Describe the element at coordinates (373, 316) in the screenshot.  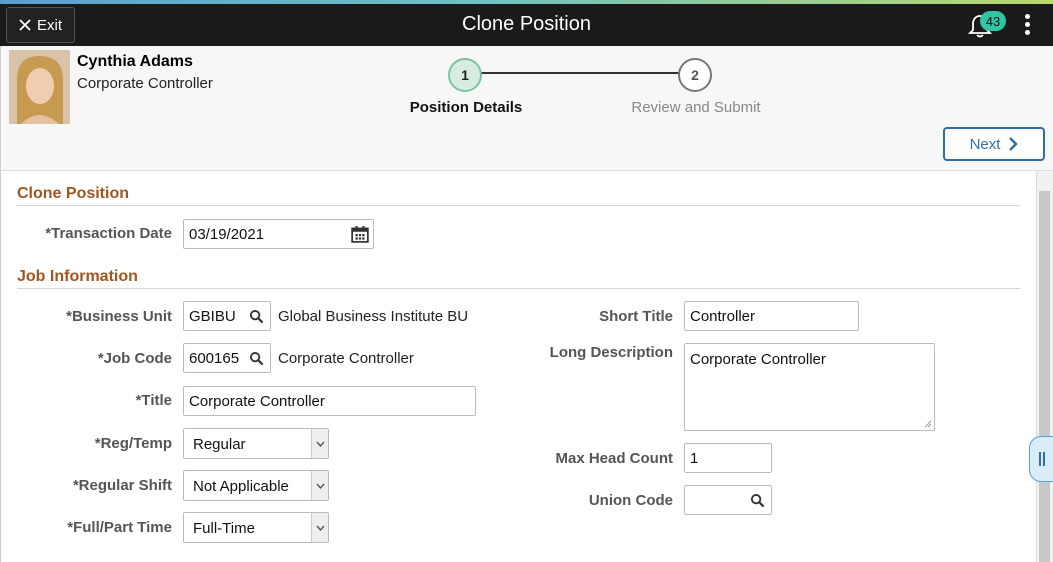
I see `business-unit-description: Global Business Institute BU` at that location.